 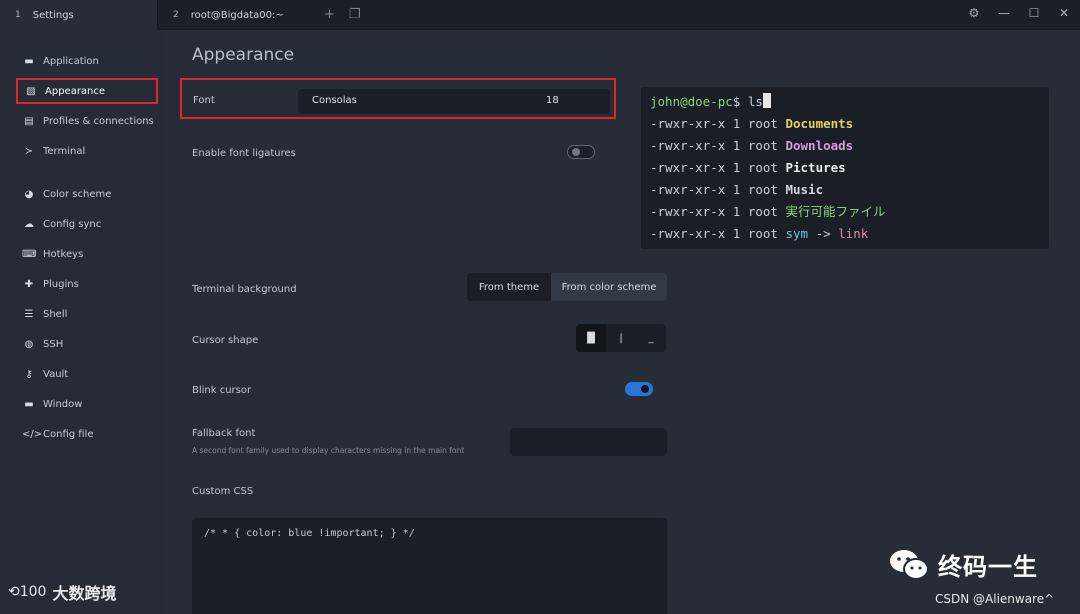 What do you see at coordinates (244, 153) in the screenshot?
I see `ligatures-label: Enable font ligatures` at bounding box center [244, 153].